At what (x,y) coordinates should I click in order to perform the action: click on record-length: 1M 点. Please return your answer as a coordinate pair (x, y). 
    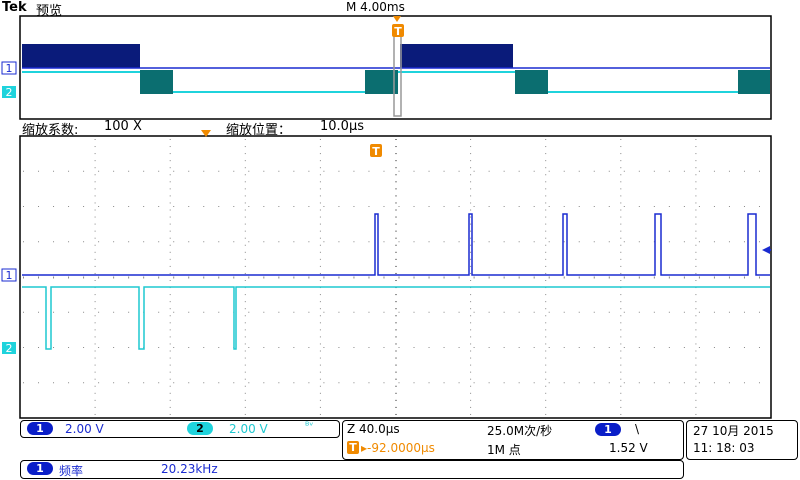
    Looking at the image, I should click on (504, 449).